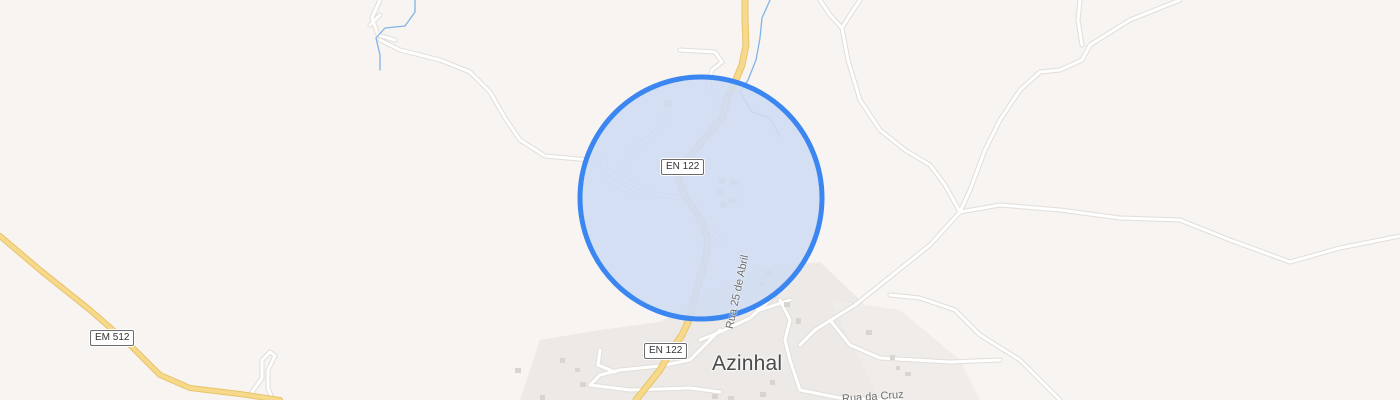  Describe the element at coordinates (666, 351) in the screenshot. I see `road-shield-en122-south: EN 122` at that location.